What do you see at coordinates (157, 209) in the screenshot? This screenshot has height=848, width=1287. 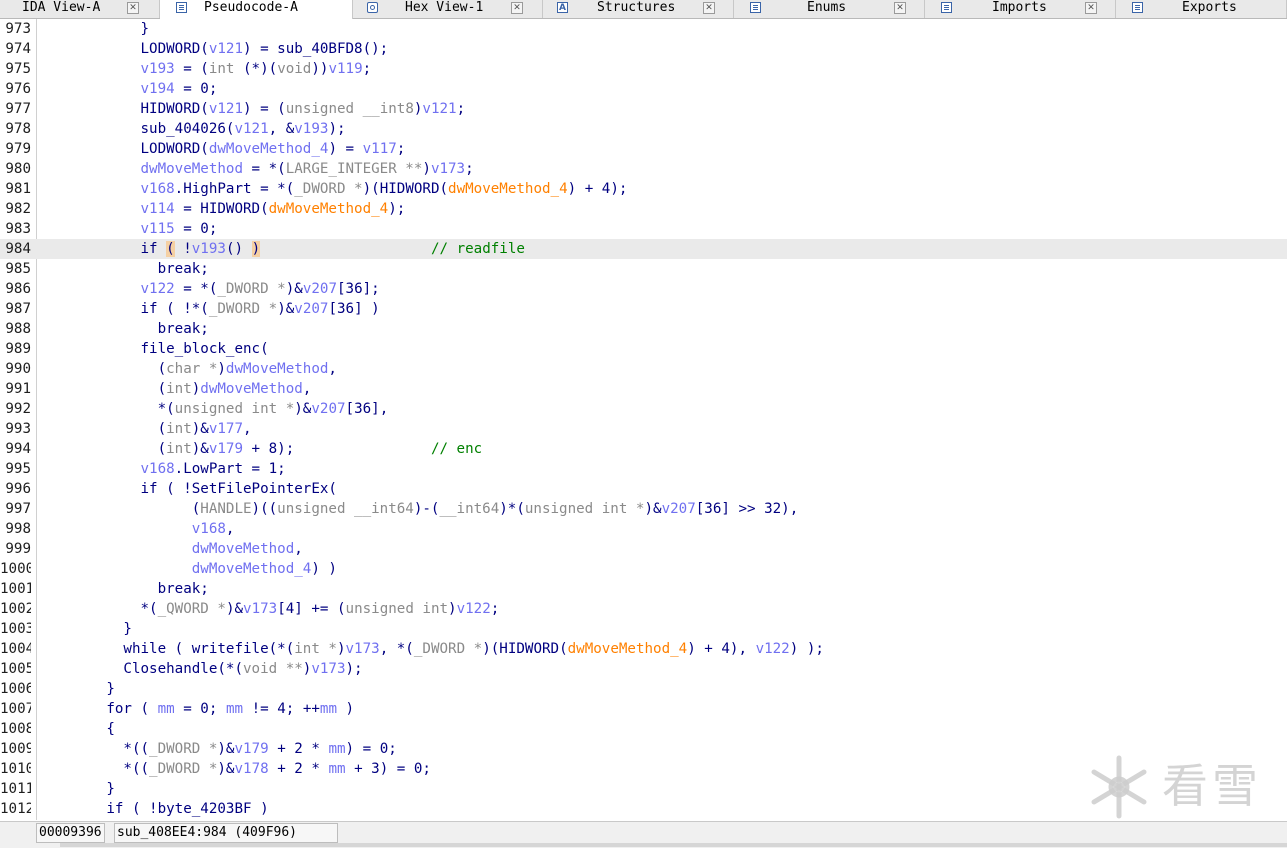 I see `variable-token: v114` at bounding box center [157, 209].